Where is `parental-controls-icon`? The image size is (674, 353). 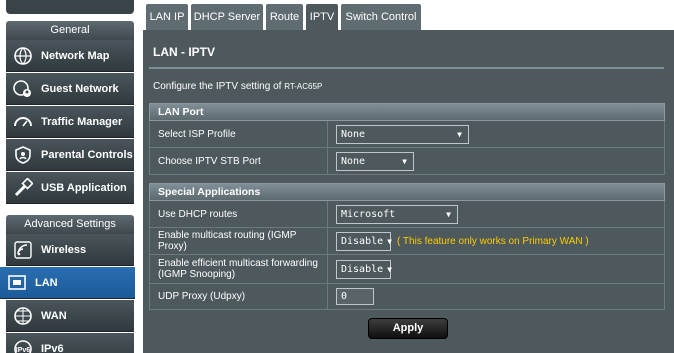 parental-controls-icon is located at coordinates (23, 155).